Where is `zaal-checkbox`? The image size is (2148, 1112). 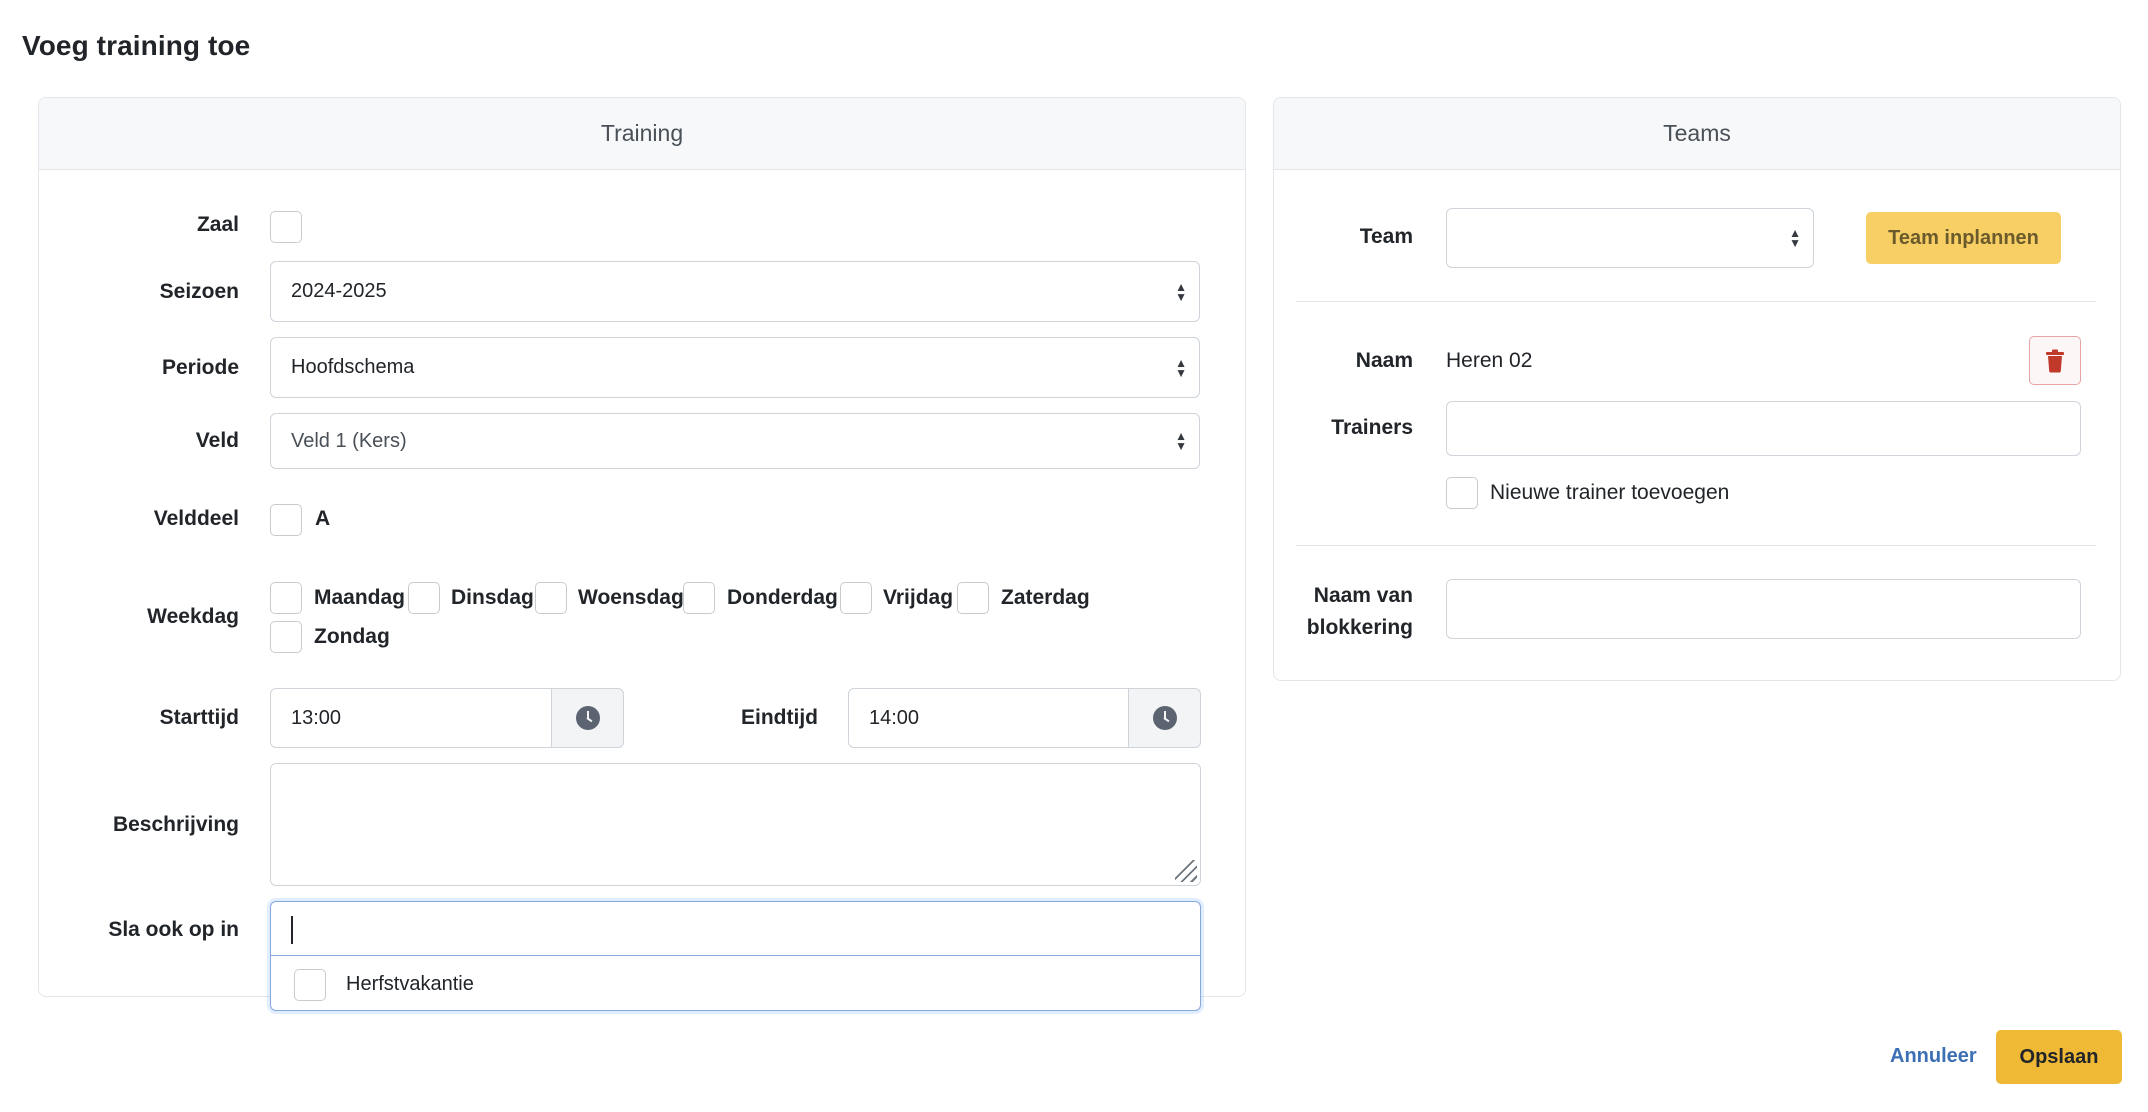
zaal-checkbox is located at coordinates (286, 227).